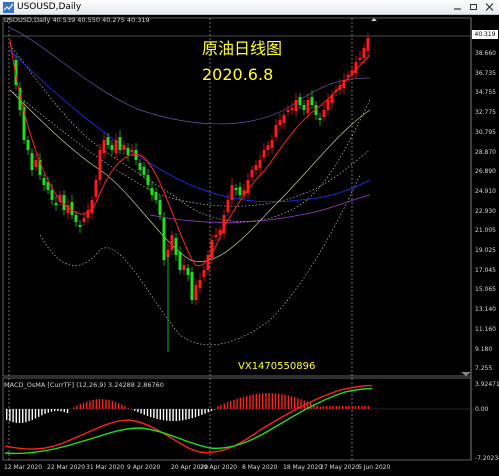  I want to click on overlay-title: 原油日线图, so click(242, 48).